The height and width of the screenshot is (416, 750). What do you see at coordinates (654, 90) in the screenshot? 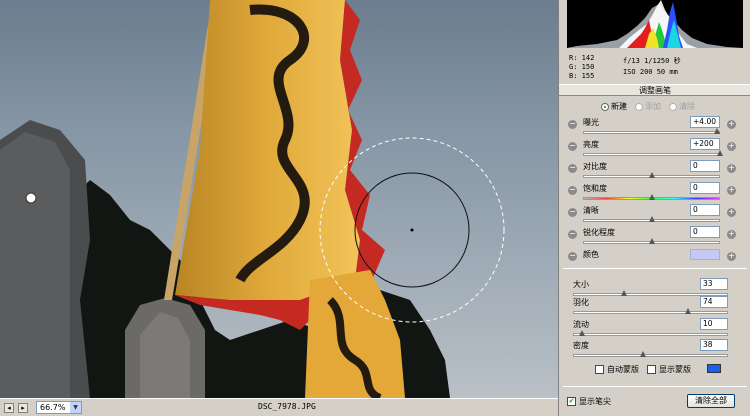
I see `panel-title: 调整画笔` at bounding box center [654, 90].